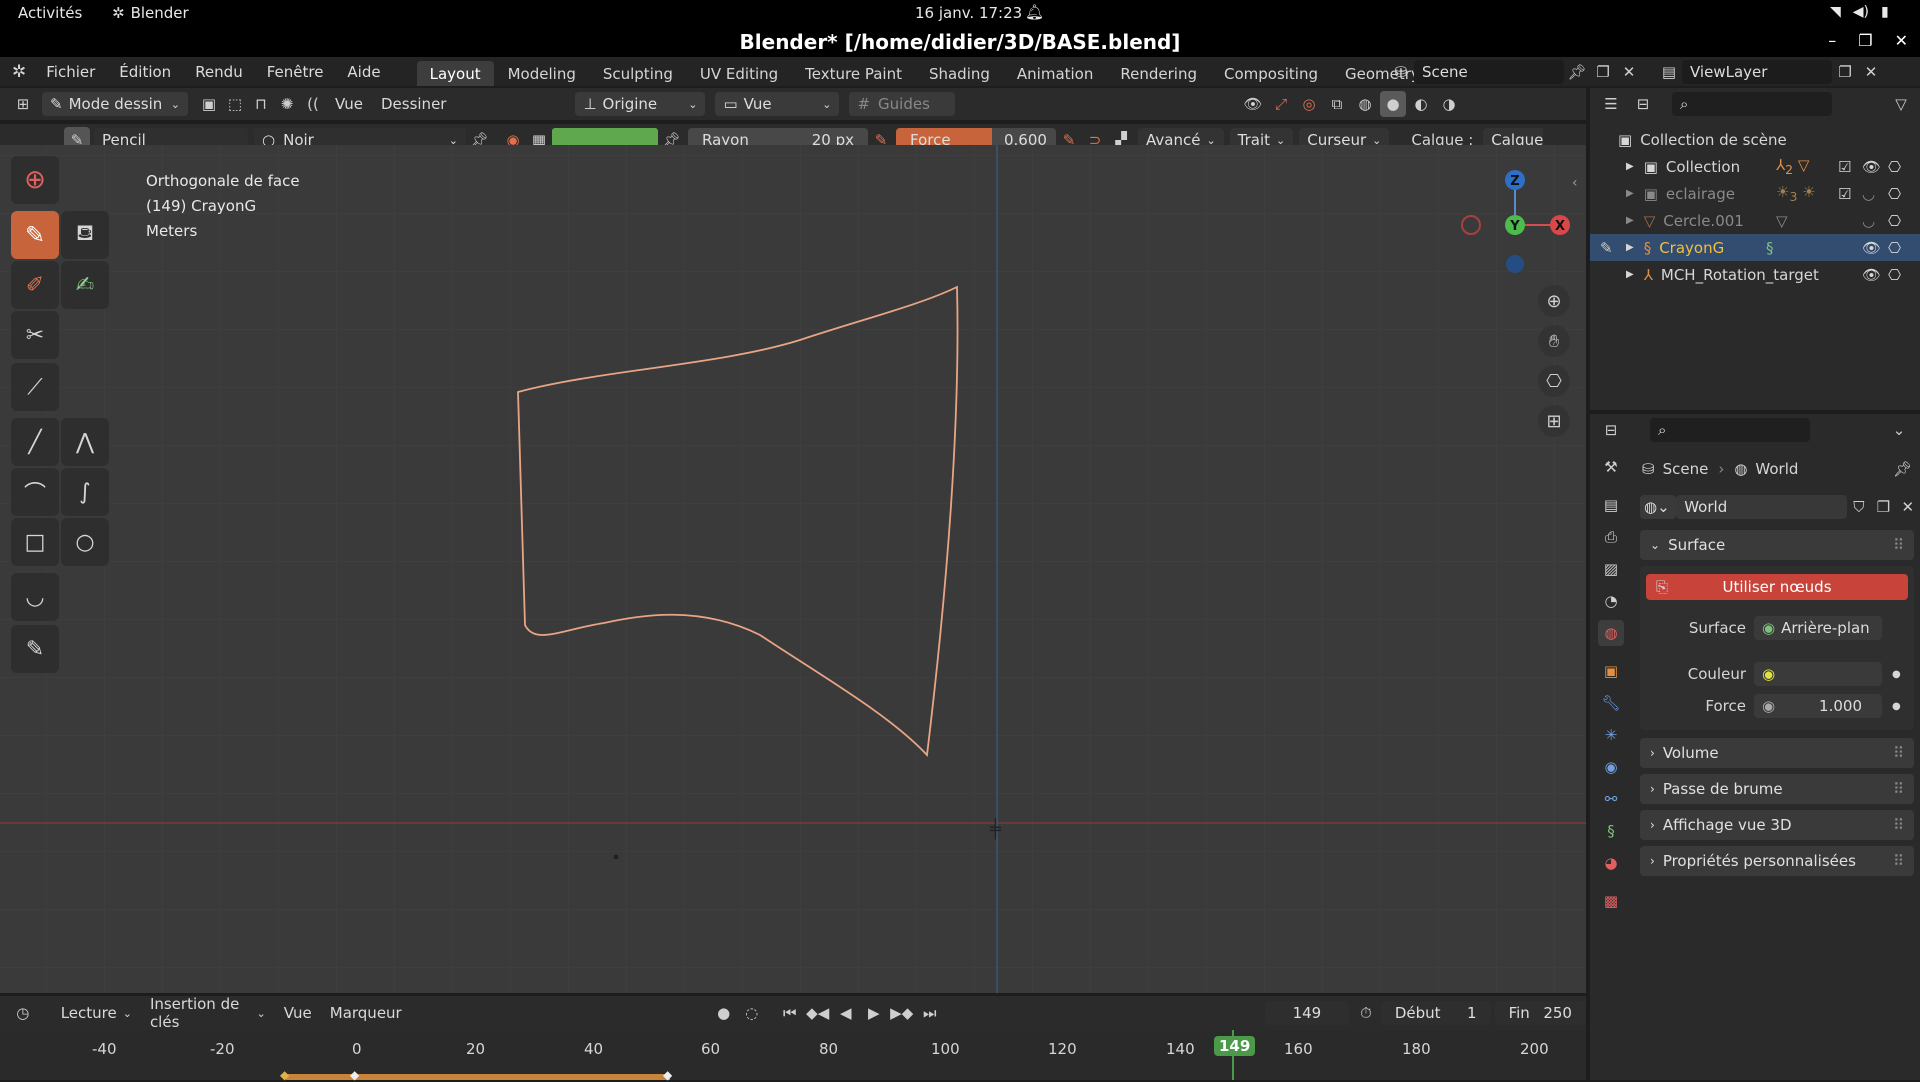 The image size is (1920, 1082). Describe the element at coordinates (1755, 193) in the screenshot. I see `outliner-item-eclairage: ▶ ▣ eclairage ☀3 ☀ ☑ ◡ ⎔` at that location.